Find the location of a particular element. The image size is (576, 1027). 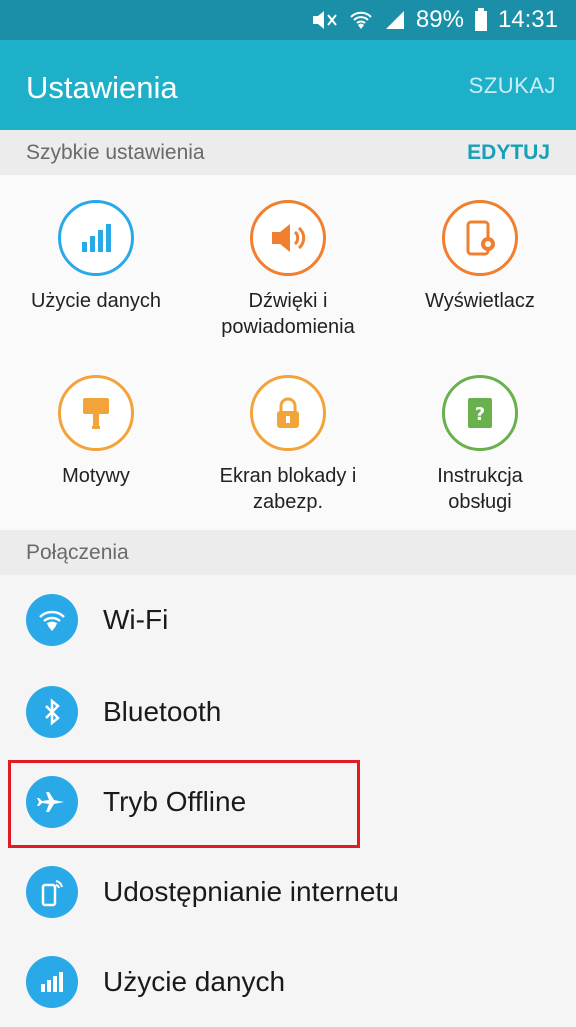

quick-item-display: Wyświetlacz is located at coordinates (480, 257).